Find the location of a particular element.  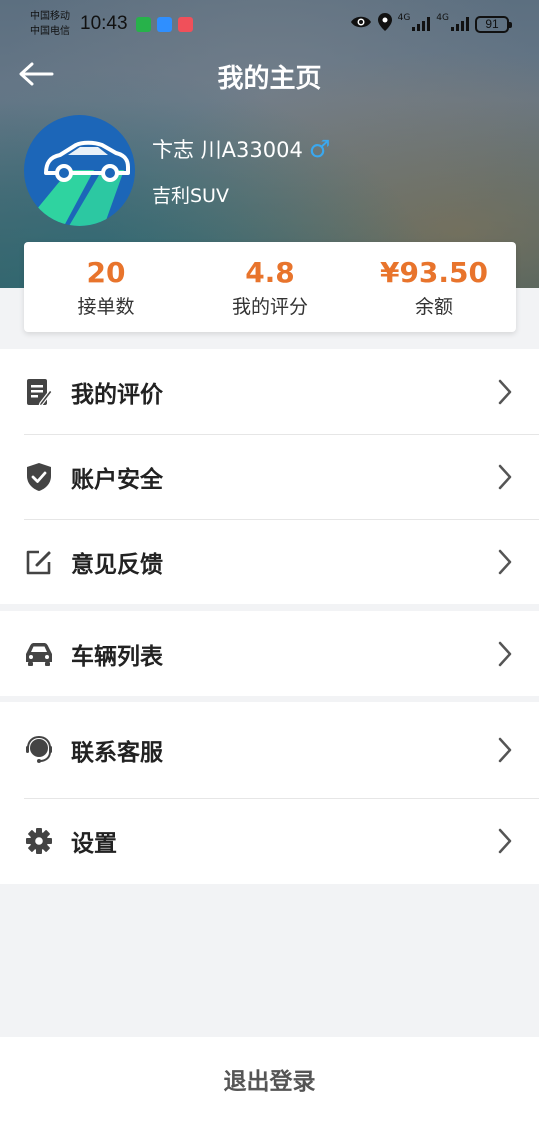

status-time: 10:43 is located at coordinates (104, 23).